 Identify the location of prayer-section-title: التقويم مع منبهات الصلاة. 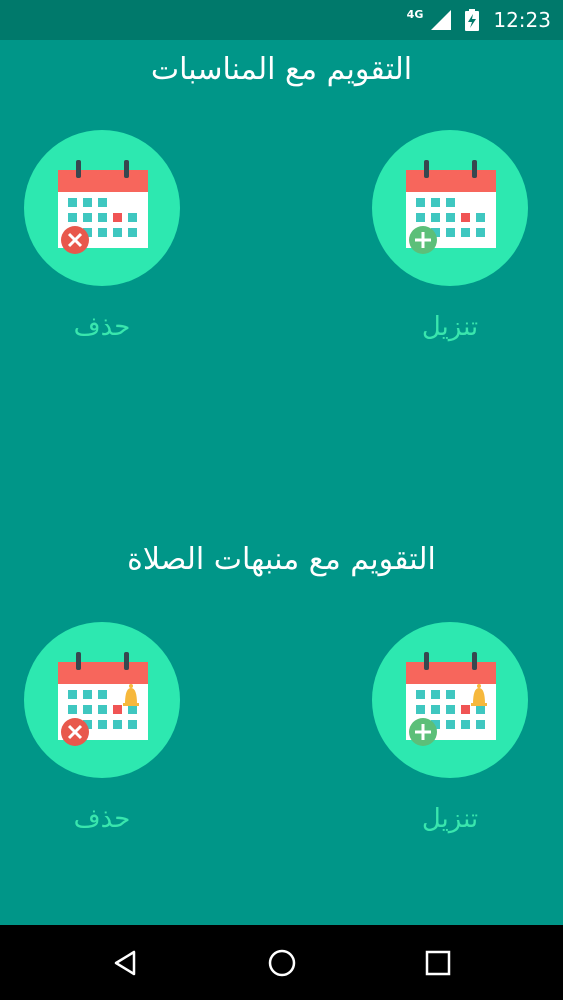
(281, 559).